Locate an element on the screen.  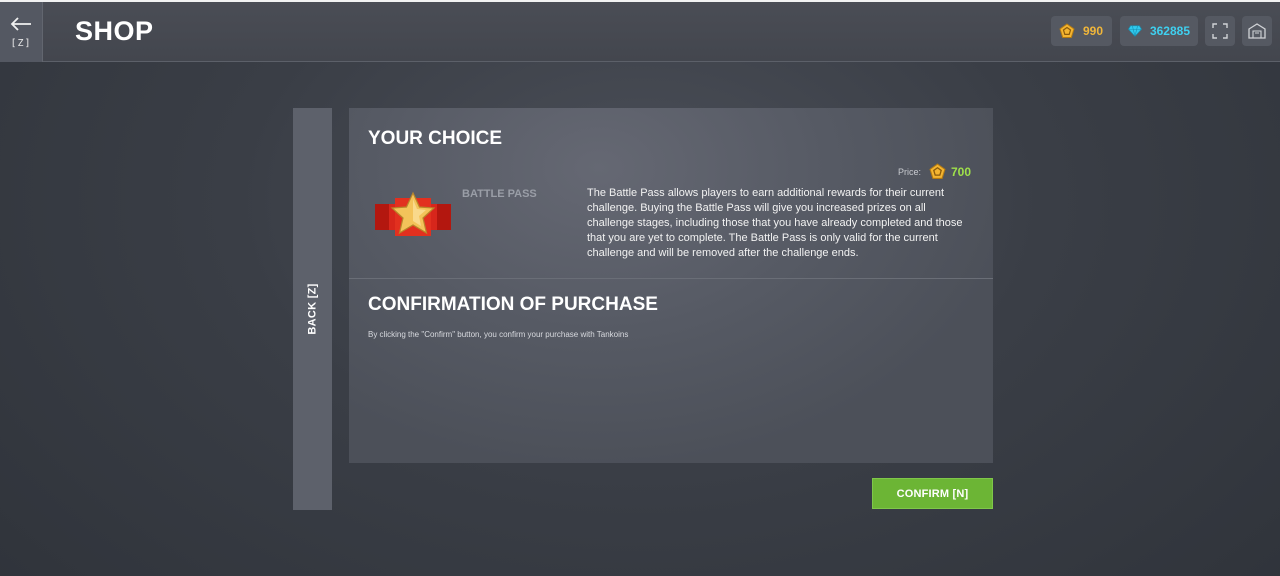
garage-icon is located at coordinates (1257, 31).